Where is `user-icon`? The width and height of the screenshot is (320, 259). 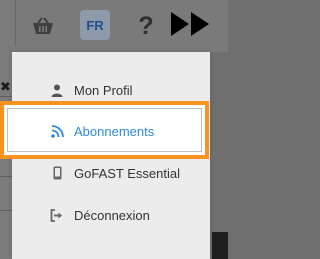 user-icon is located at coordinates (57, 90).